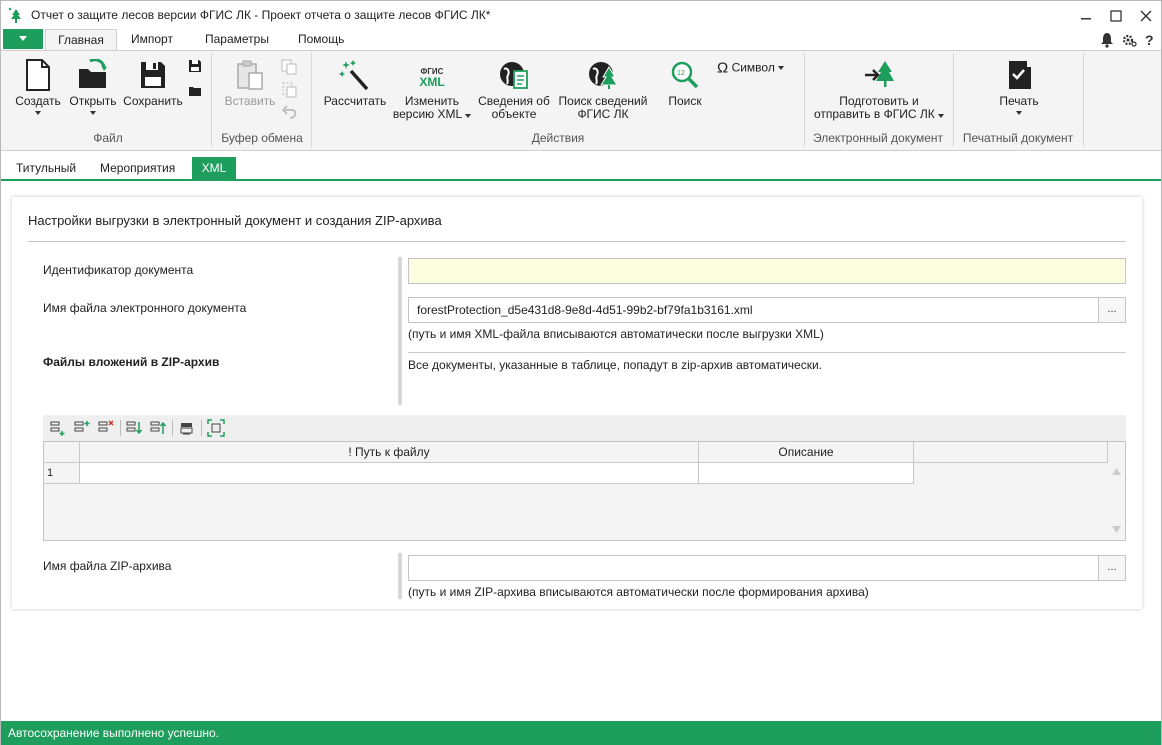 The width and height of the screenshot is (1162, 745). Describe the element at coordinates (195, 66) in the screenshot. I see `save-as-icon` at that location.